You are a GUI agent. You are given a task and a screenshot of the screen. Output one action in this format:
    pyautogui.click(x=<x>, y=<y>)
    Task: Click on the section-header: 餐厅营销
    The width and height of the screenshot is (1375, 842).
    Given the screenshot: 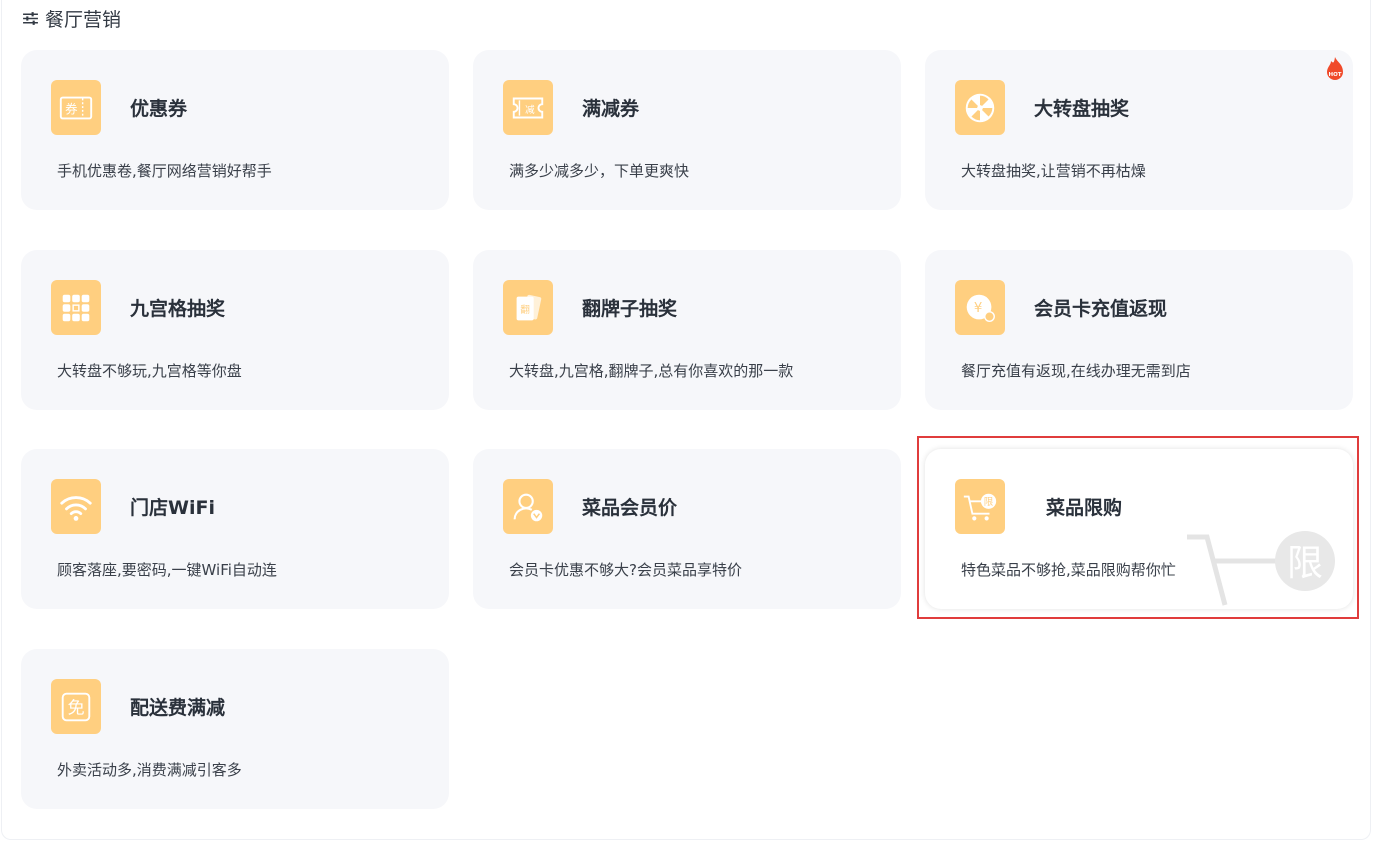 What is the action you would take?
    pyautogui.click(x=72, y=18)
    